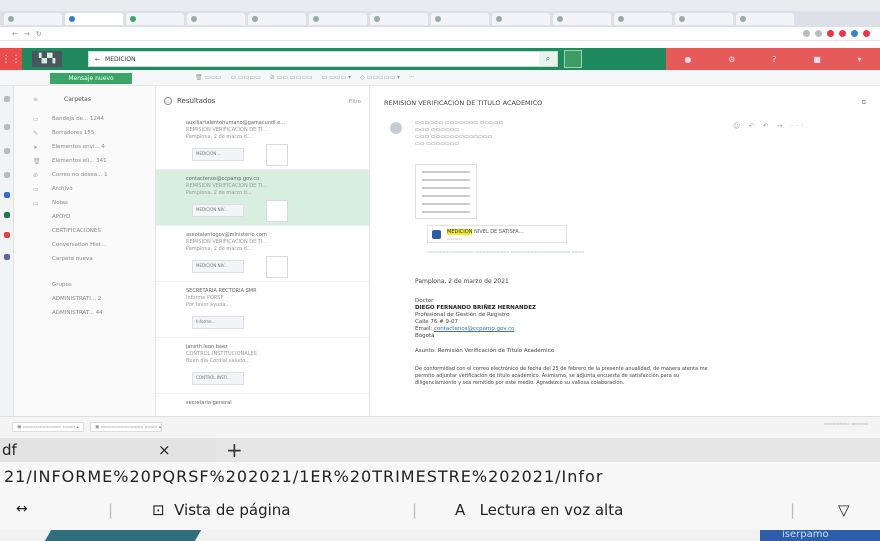 The width and height of the screenshot is (880, 541). I want to click on attachment-links: ▭▭▭▭▭▭▭▭▭▭▭ ▭▭▭▭▭▭▭▭ ▭▭▭▭▭▭▭▭▭▭▭▭▭▭ ▭▭▭, so click(505, 252).